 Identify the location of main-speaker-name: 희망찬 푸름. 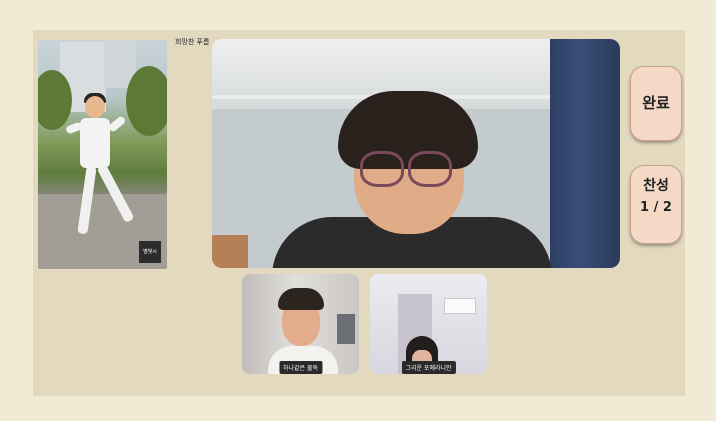
(192, 42).